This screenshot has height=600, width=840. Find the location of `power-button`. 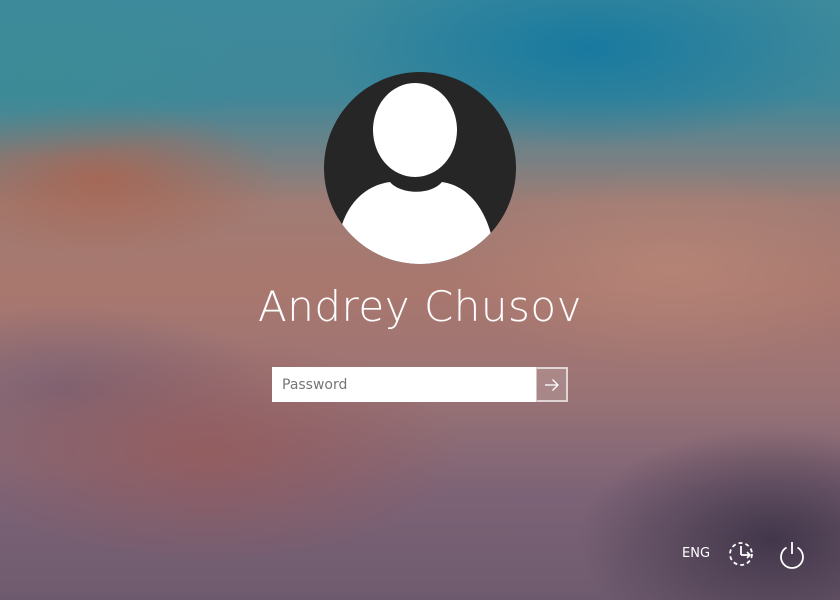

power-button is located at coordinates (792, 554).